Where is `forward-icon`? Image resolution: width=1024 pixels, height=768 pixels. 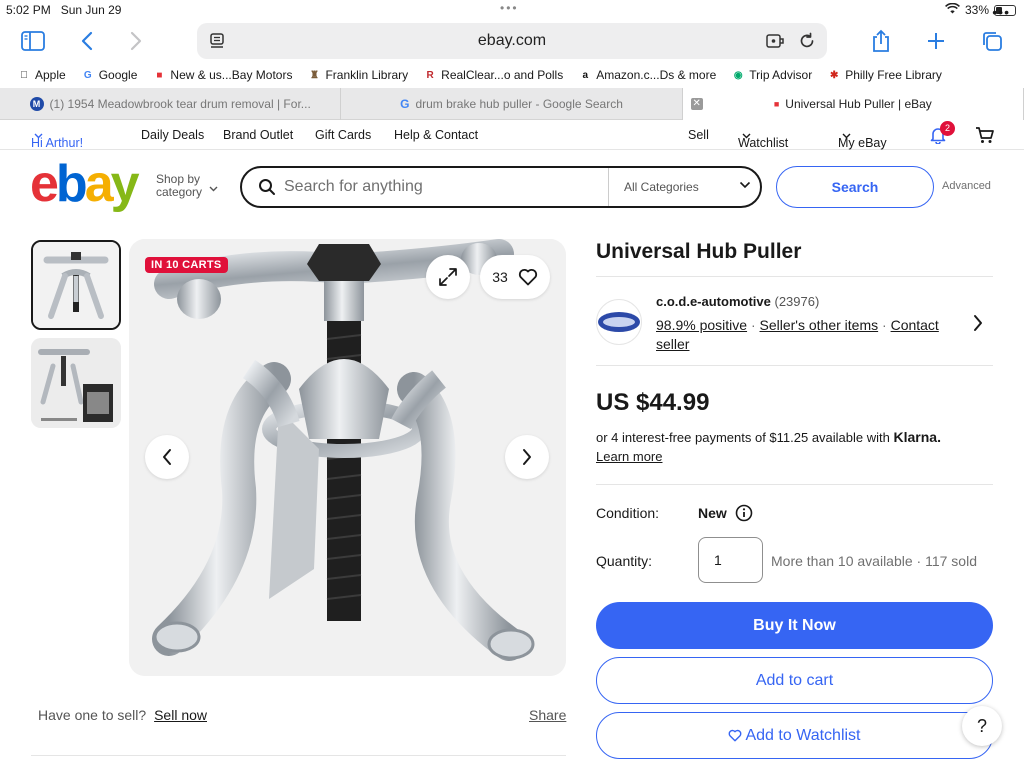
forward-icon is located at coordinates (136, 41).